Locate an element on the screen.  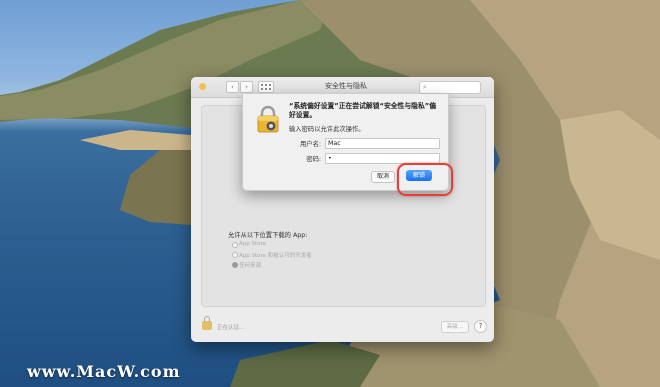
auth-dialog-title: “系统偏好设置”正在尝试解锁“安全性与隐私”偏好设置。 is located at coordinates (363, 110).